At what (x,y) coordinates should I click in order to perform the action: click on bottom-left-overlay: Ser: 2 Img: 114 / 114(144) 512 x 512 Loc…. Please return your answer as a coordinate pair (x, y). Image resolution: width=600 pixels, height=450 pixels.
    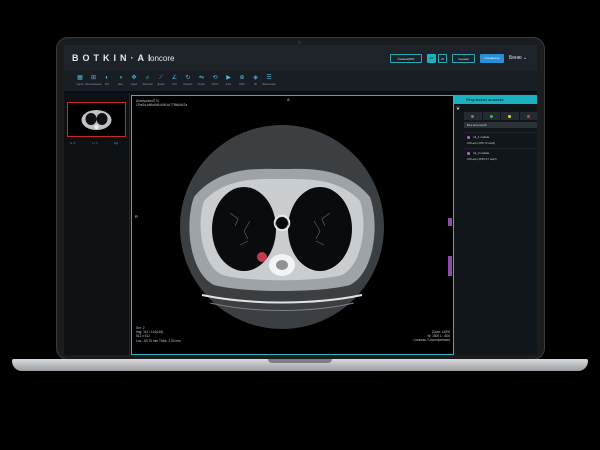
    Looking at the image, I should click on (158, 334).